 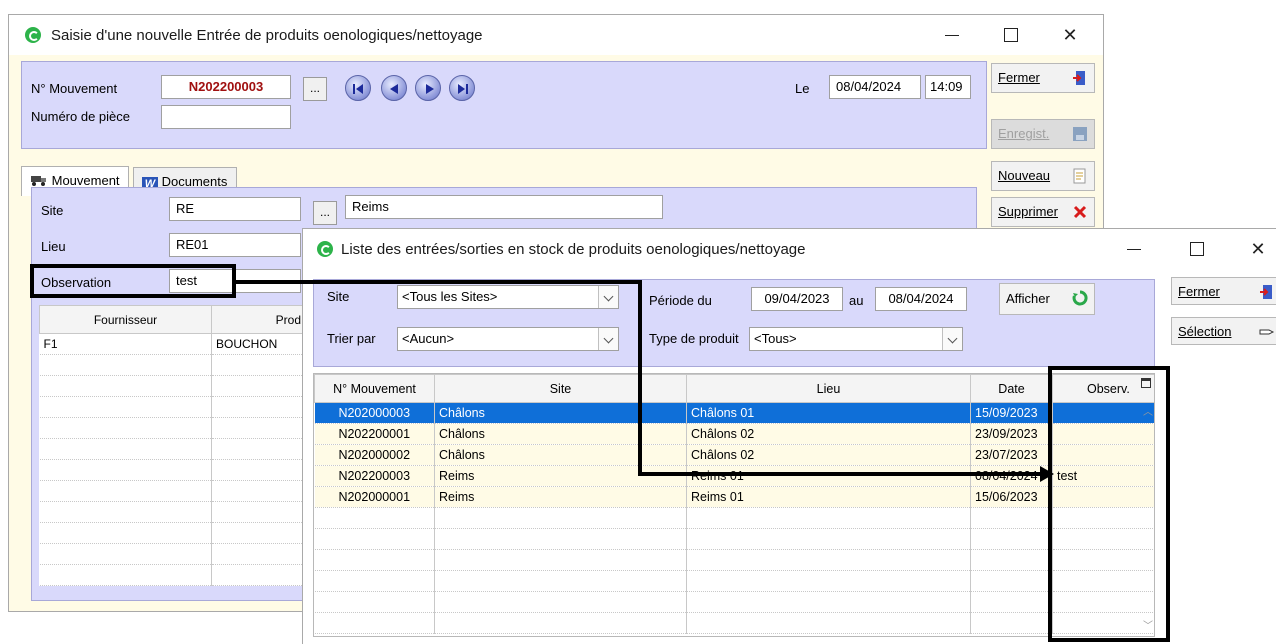 What do you see at coordinates (462, 88) in the screenshot?
I see `nav-last-icon` at bounding box center [462, 88].